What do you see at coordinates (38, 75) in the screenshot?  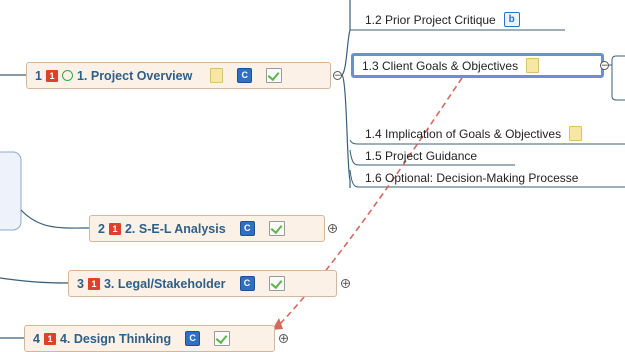 I see `topic-number: 1` at bounding box center [38, 75].